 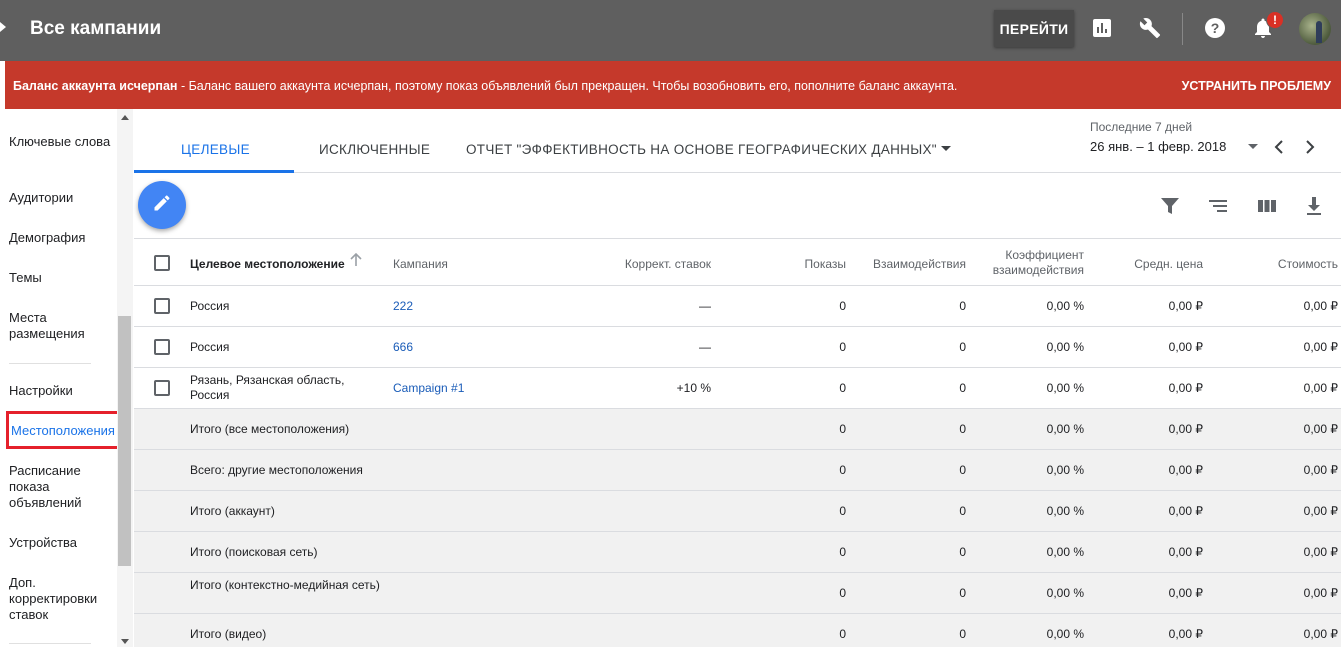 I want to click on go-button: ПЕРЕЙТИ, so click(x=1034, y=28).